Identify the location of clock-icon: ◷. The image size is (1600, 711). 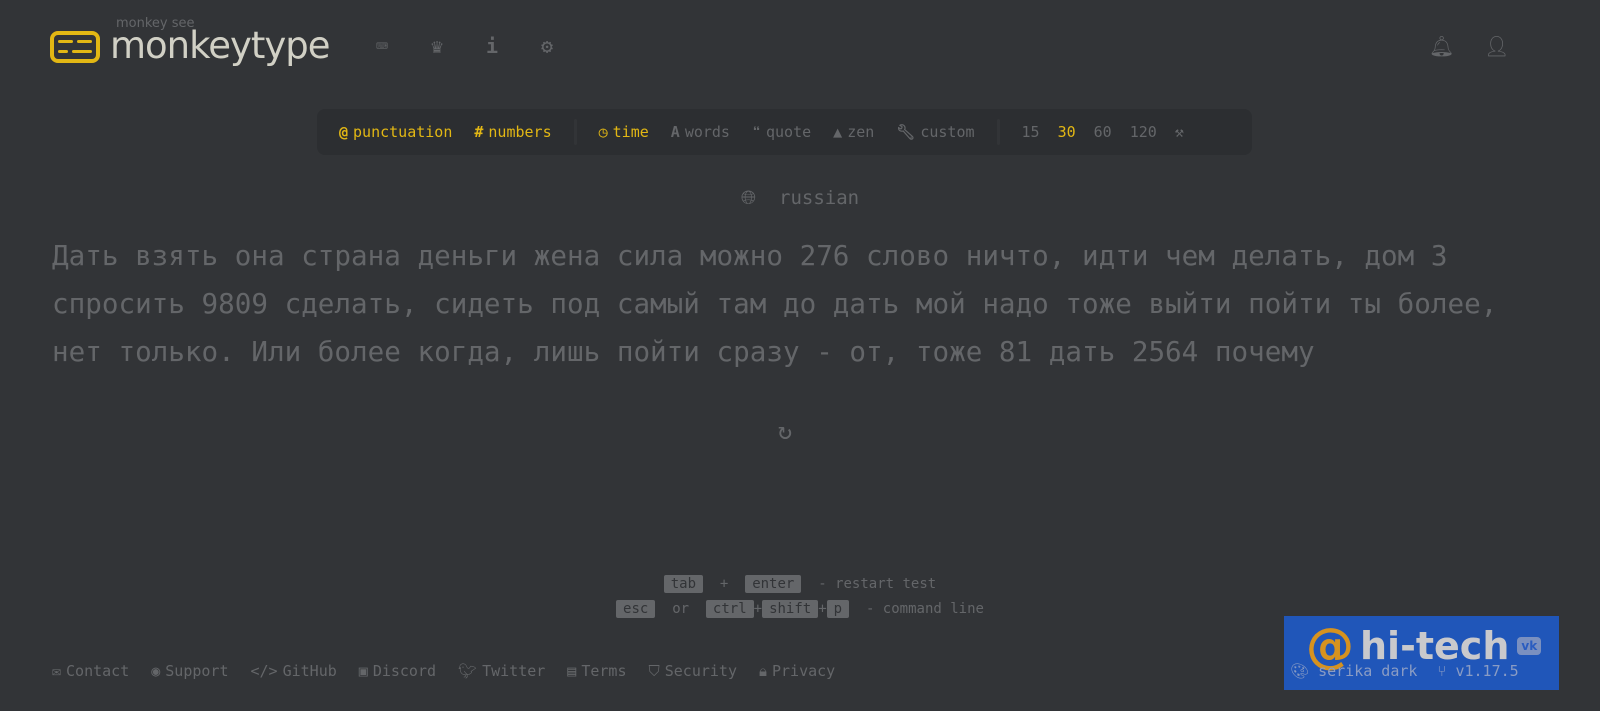
(603, 132).